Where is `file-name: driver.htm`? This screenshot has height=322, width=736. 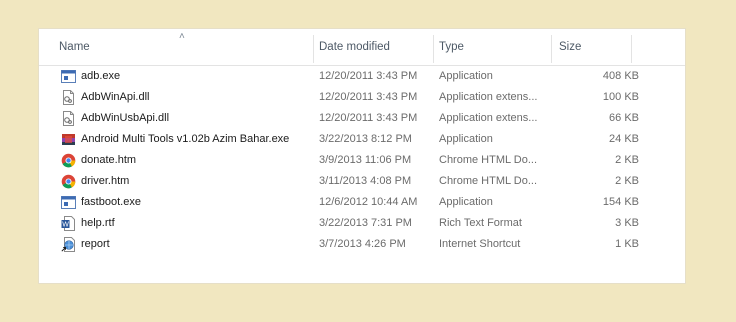 file-name: driver.htm is located at coordinates (105, 181).